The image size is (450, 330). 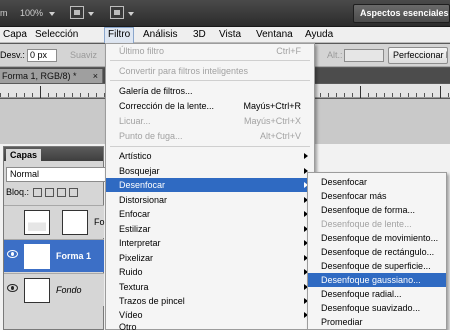 I want to click on tab-capas: Capas, so click(x=24, y=155).